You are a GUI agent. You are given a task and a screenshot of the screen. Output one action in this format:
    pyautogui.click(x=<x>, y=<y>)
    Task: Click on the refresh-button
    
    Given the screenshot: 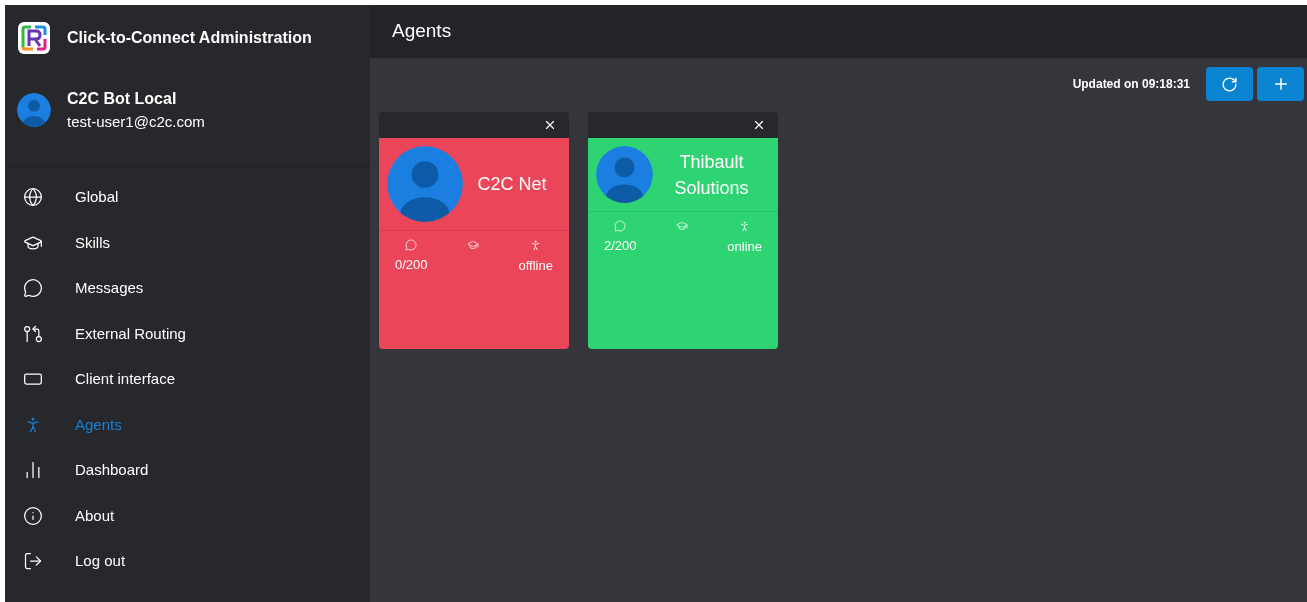 What is the action you would take?
    pyautogui.click(x=1229, y=84)
    